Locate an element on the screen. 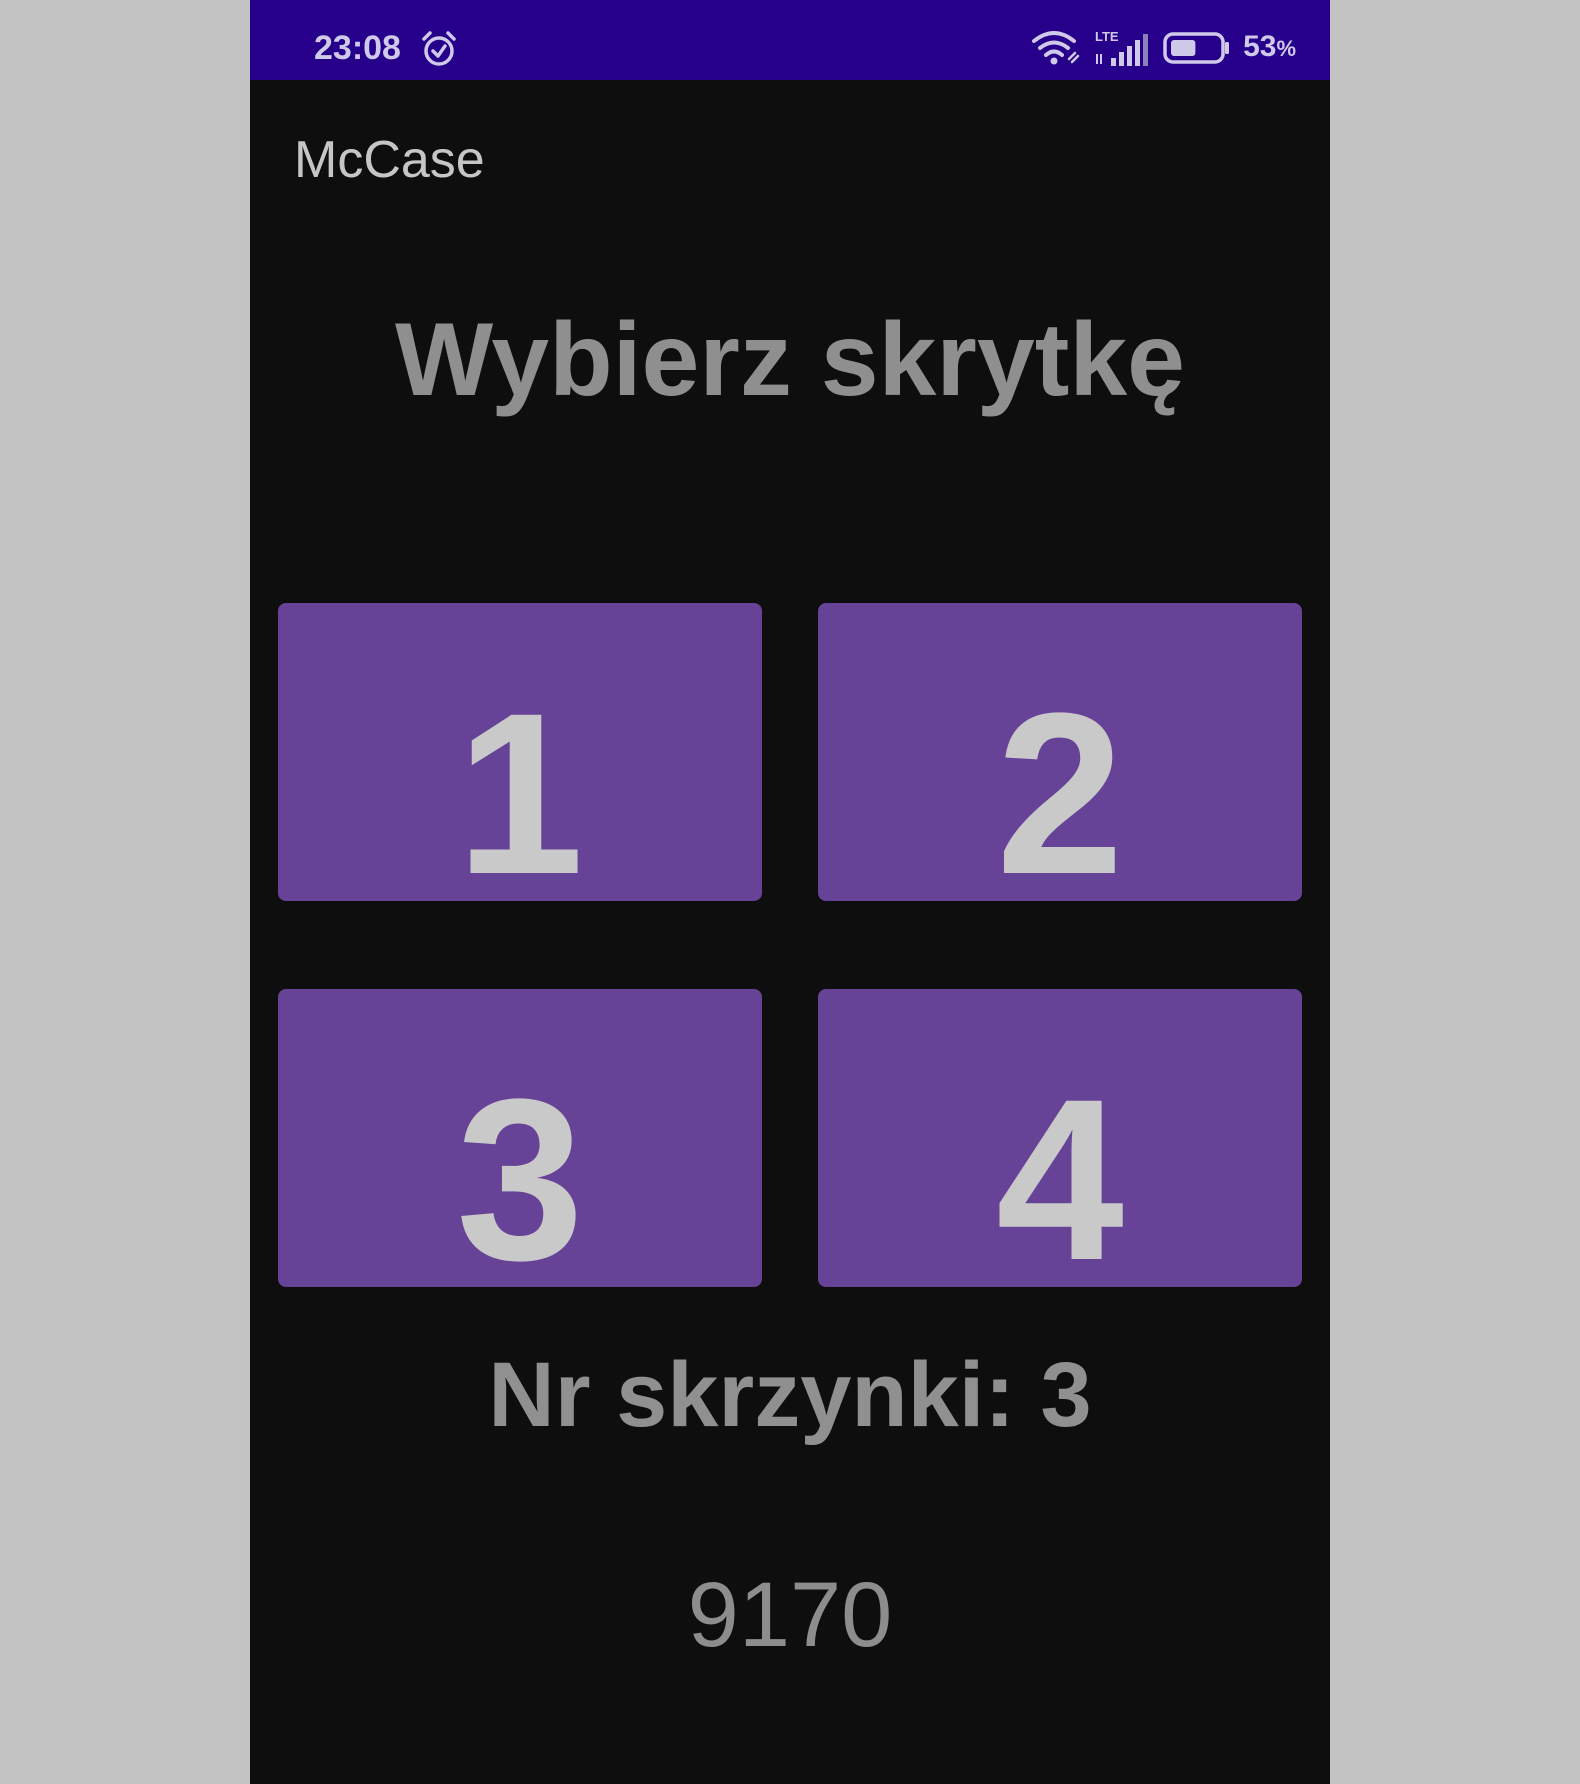 The image size is (1580, 1784). locker-button-2: 2 is located at coordinates (1060, 752).